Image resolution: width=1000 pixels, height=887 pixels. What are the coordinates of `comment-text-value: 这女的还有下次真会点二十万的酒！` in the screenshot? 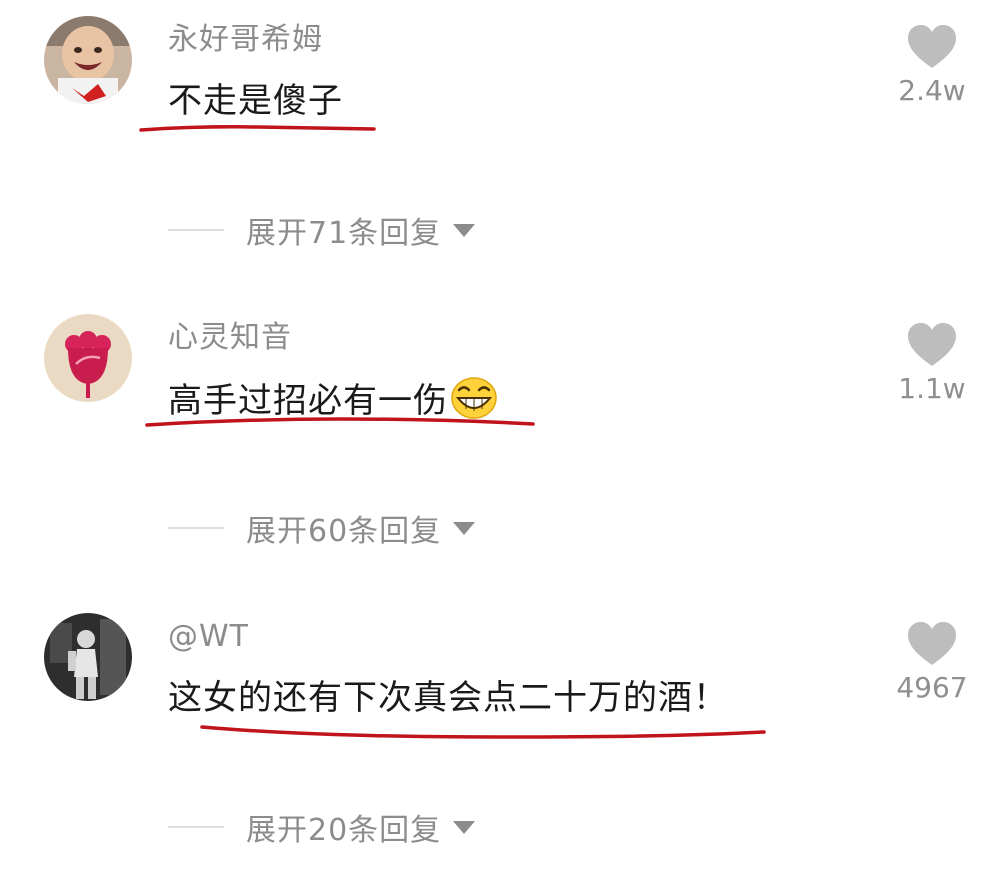 It's located at (448, 698).